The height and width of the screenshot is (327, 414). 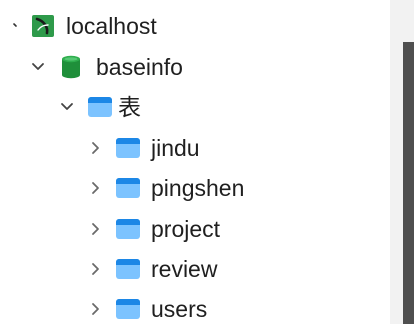 What do you see at coordinates (184, 269) in the screenshot?
I see `table-label: review` at bounding box center [184, 269].